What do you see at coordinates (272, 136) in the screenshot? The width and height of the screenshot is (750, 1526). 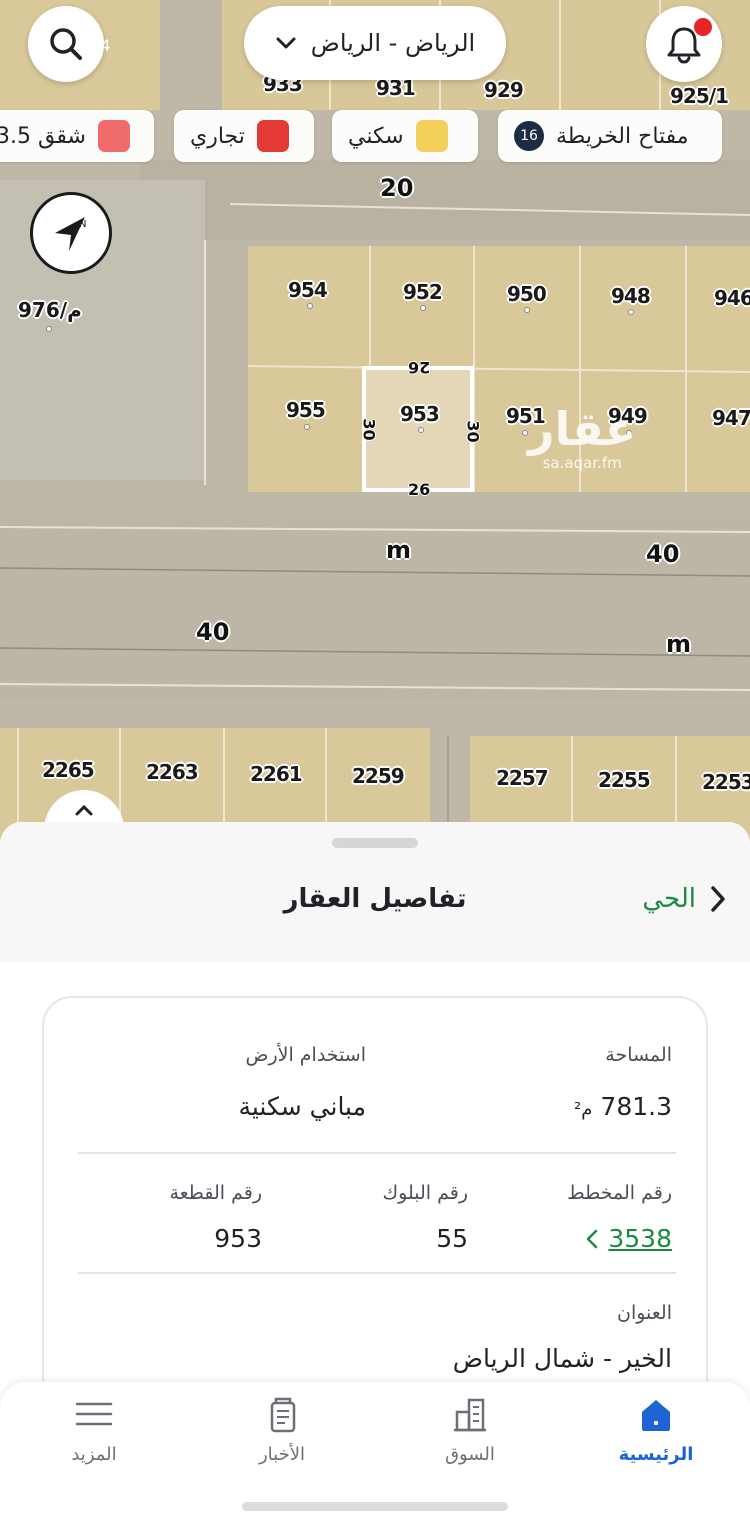 I see `commercial-swatch` at bounding box center [272, 136].